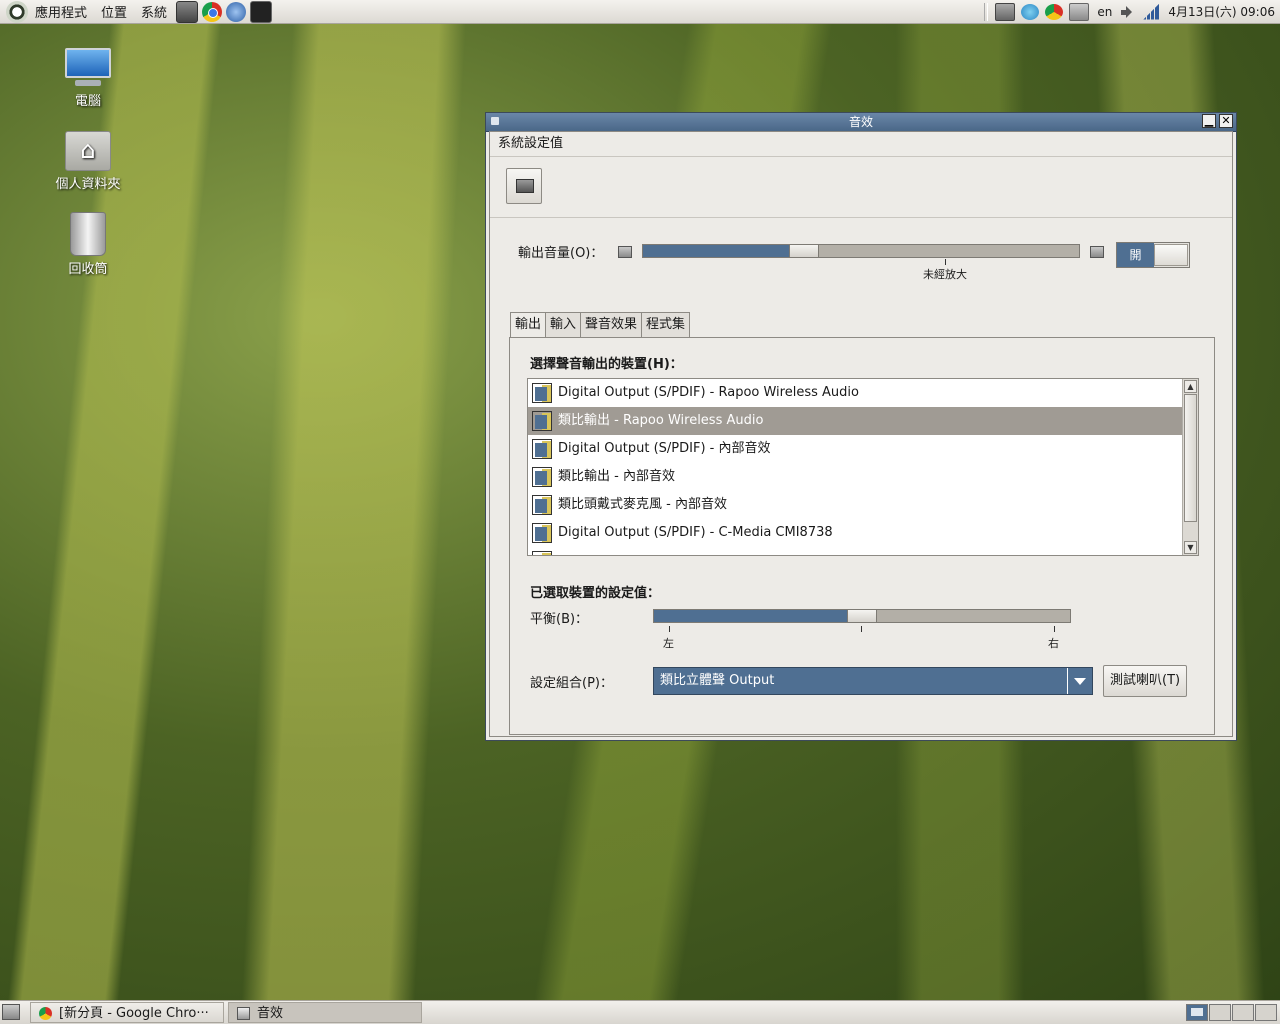 This screenshot has width=1280, height=1024. What do you see at coordinates (1135, 255) in the screenshot?
I see `mute-toggle-label: 開` at bounding box center [1135, 255].